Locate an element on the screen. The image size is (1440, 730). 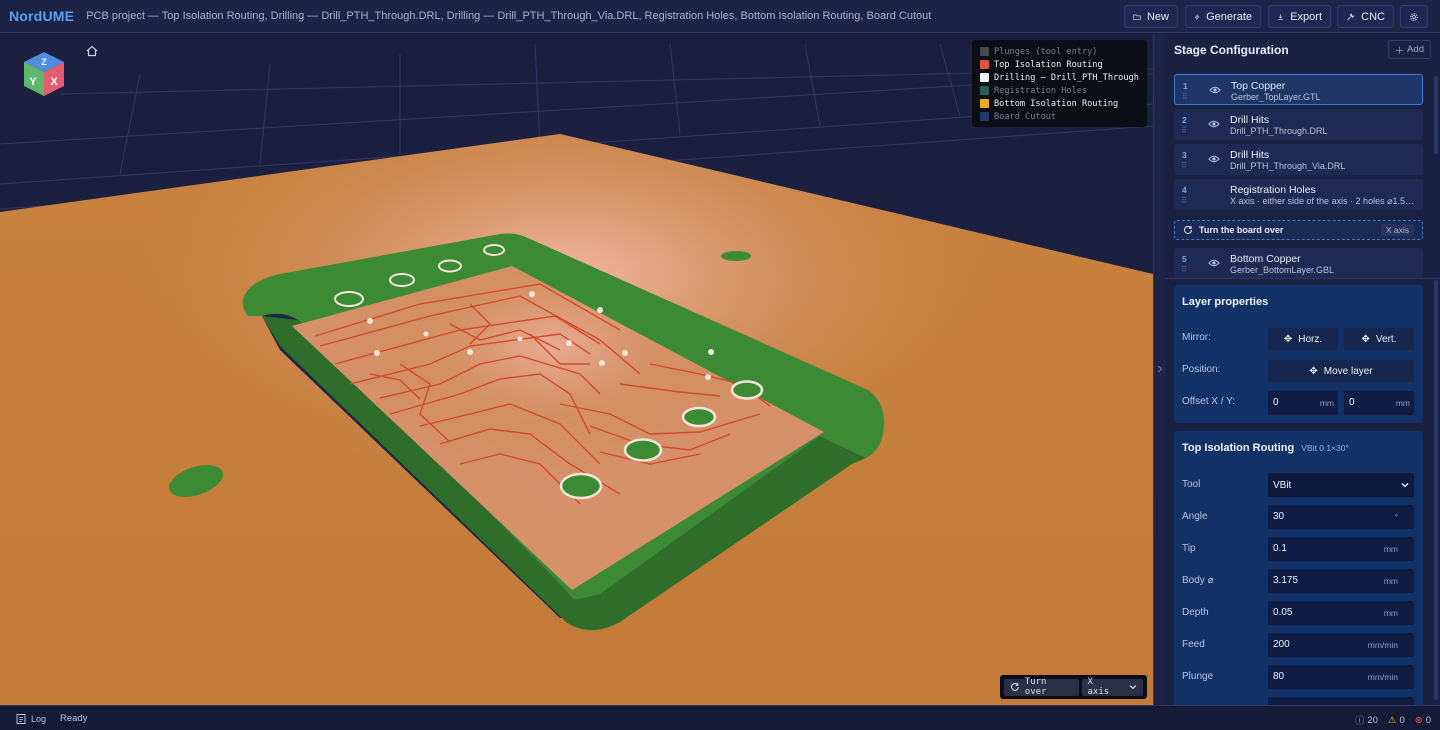
error-icon: ⊗ is located at coordinates (1418, 720).